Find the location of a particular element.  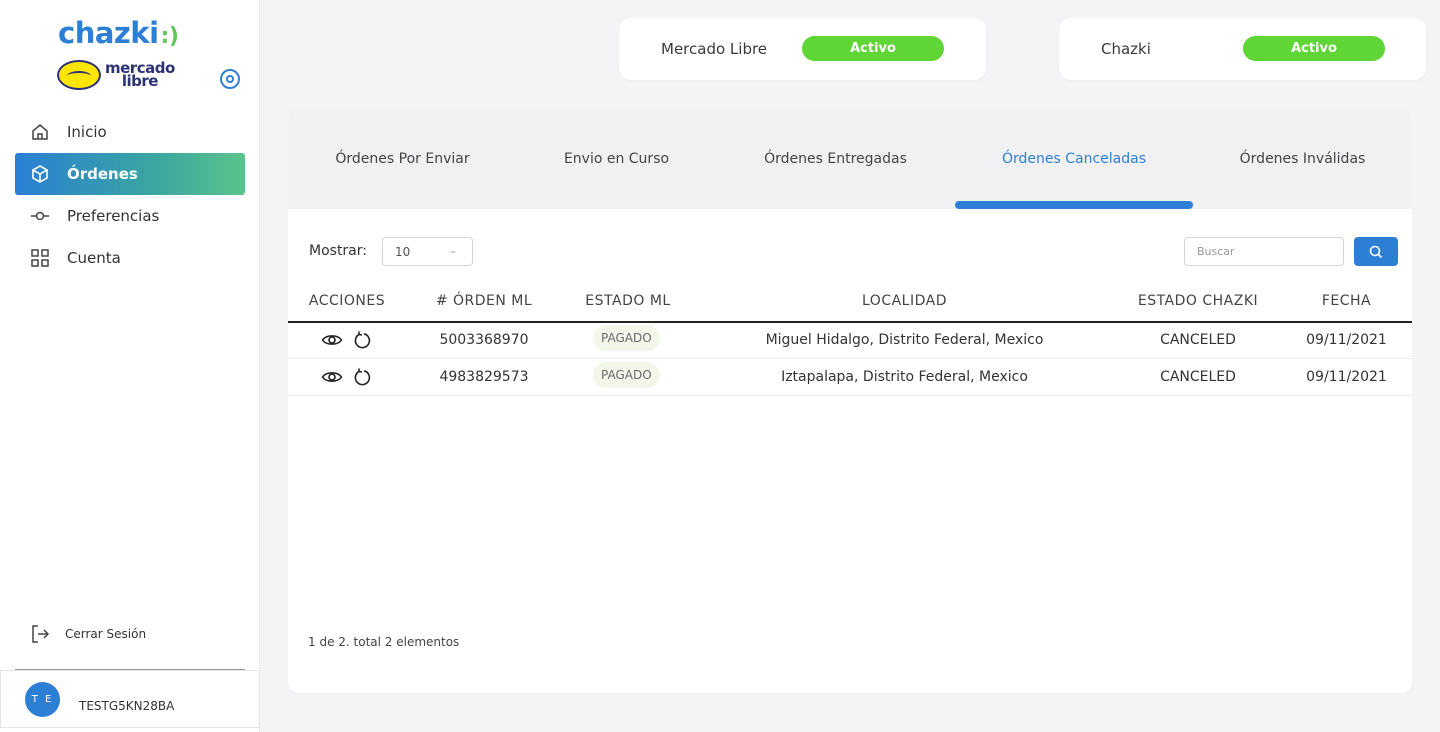

column-header-orden: # ÓRDEN ML is located at coordinates (484, 301).